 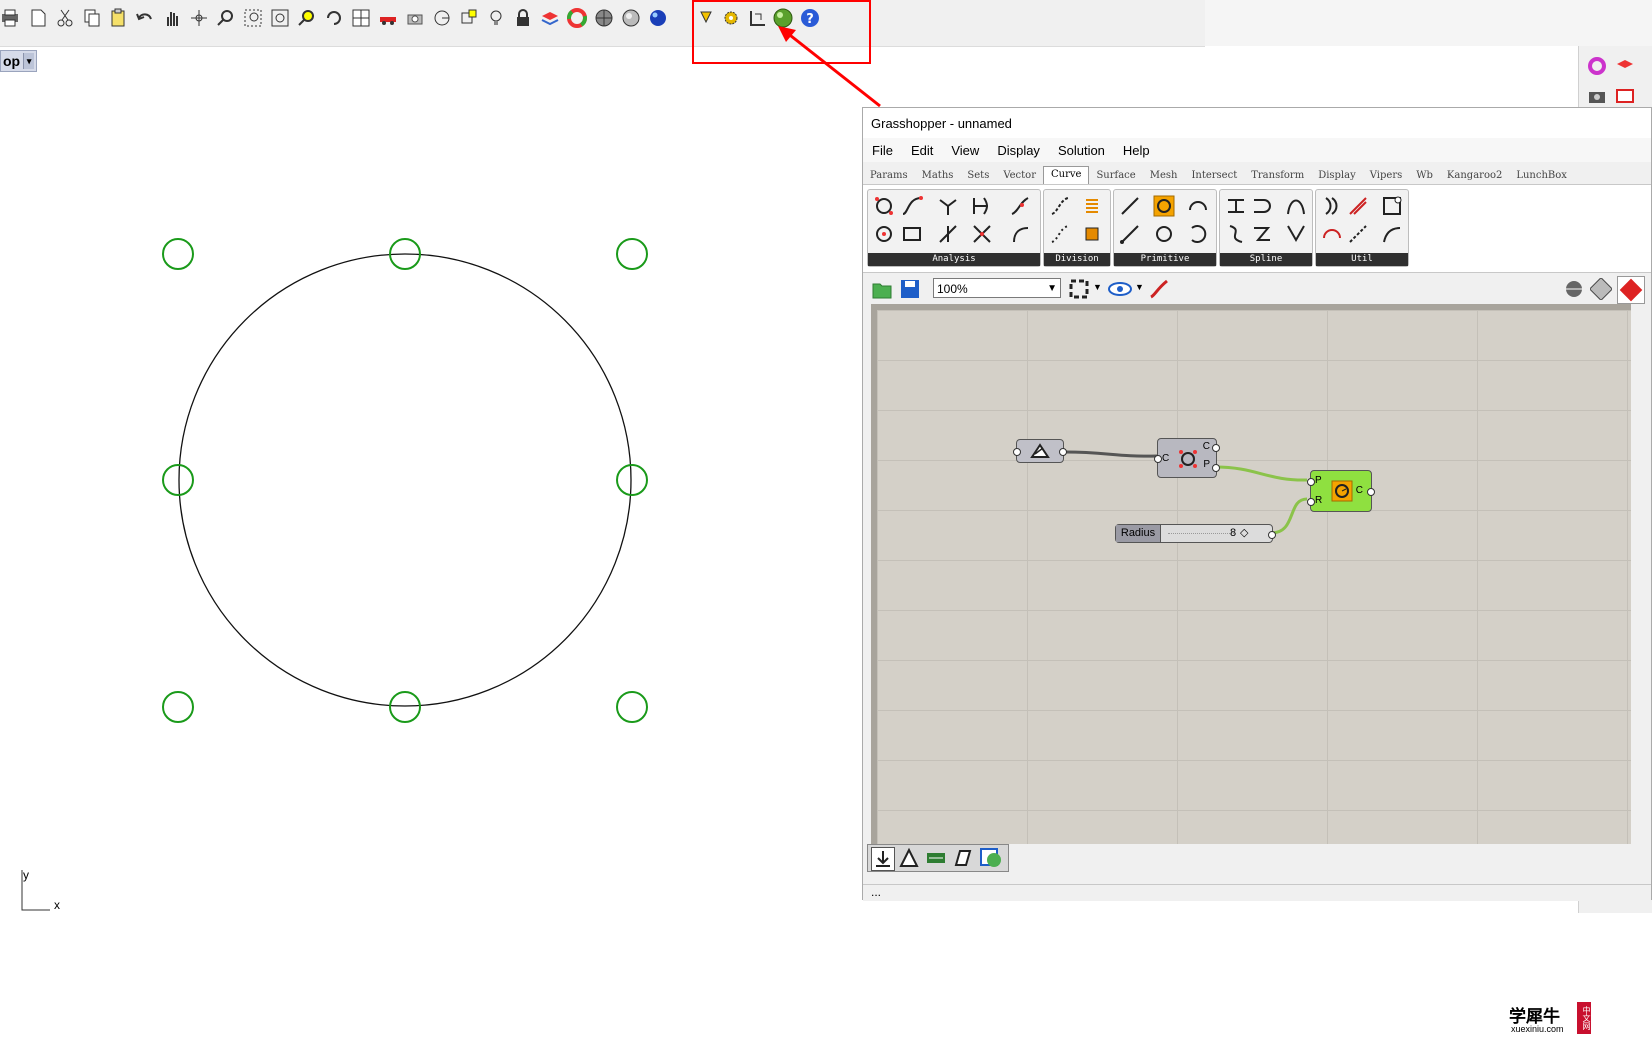 I want to click on four-viewports-icon, so click(x=361, y=18).